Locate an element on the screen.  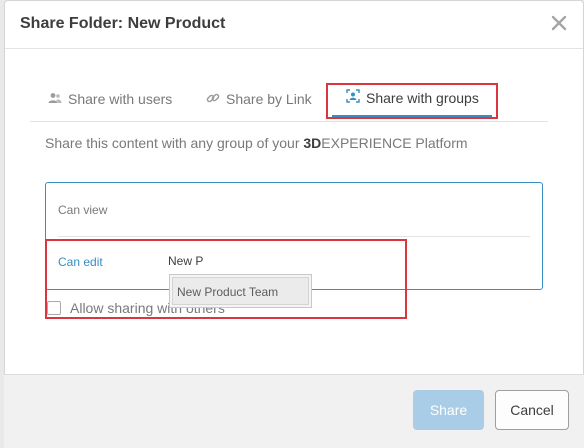
dialog-header: Share Folder: New Product is located at coordinates (294, 25).